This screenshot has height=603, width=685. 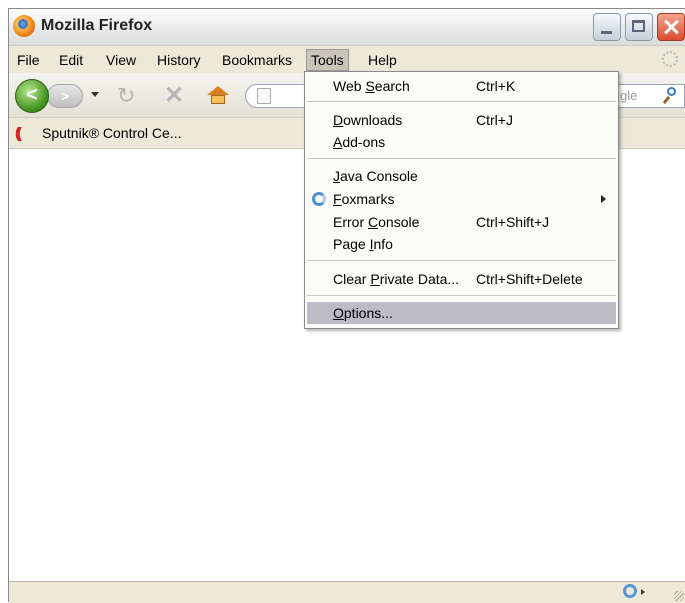 What do you see at coordinates (461, 176) in the screenshot?
I see `menu-item-java-console: Java Console` at bounding box center [461, 176].